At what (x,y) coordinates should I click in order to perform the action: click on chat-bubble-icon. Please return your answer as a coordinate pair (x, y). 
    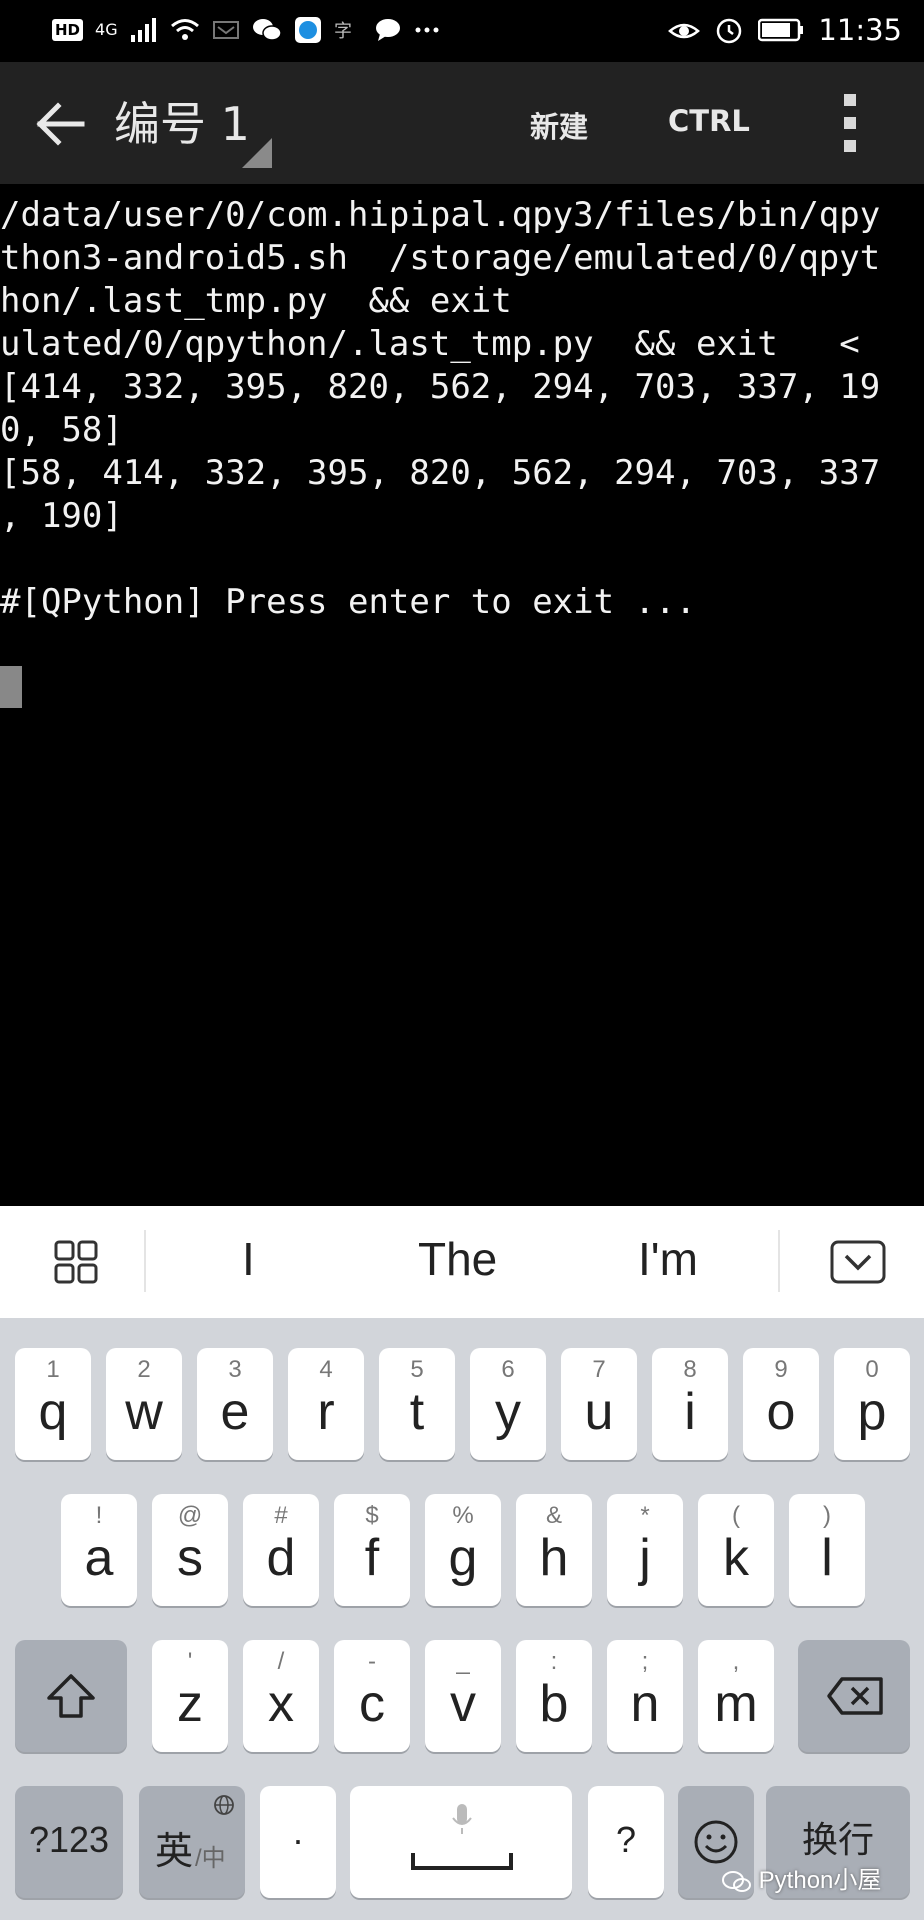
    Looking at the image, I should click on (387, 30).